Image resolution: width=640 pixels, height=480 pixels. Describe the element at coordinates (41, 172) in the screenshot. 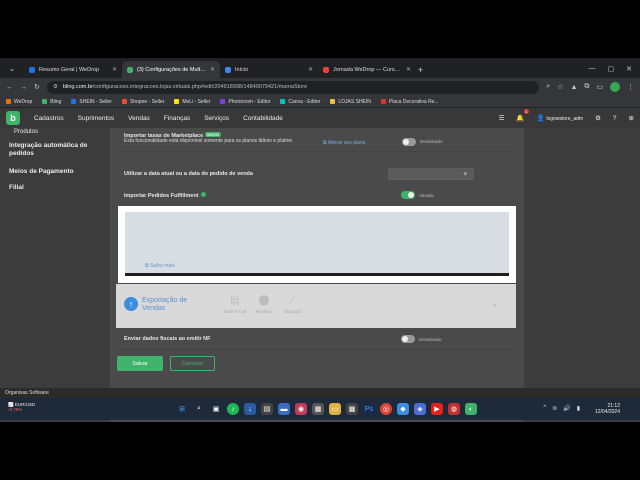

I see `sidebar-item-meios-pagamento: Meios de Pagamento` at that location.